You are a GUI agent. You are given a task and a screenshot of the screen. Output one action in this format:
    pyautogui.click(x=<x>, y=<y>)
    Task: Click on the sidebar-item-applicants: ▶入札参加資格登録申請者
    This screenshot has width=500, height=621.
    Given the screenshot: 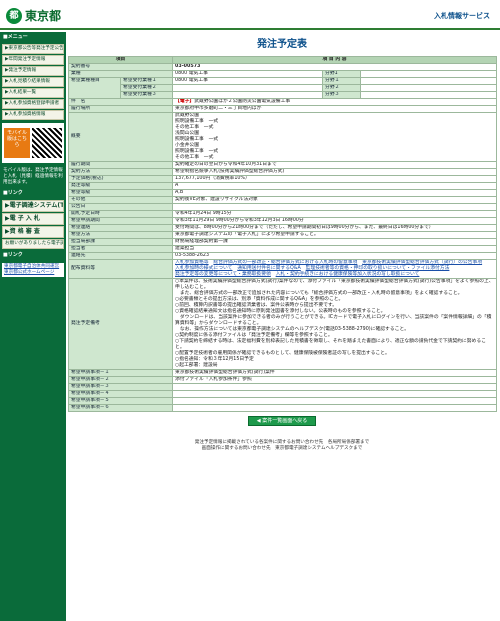 What is the action you would take?
    pyautogui.click(x=33, y=104)
    